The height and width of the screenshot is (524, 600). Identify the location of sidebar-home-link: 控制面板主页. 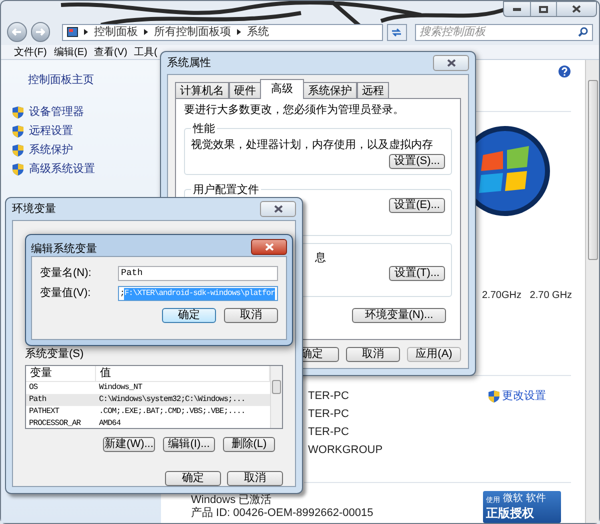
(86, 80).